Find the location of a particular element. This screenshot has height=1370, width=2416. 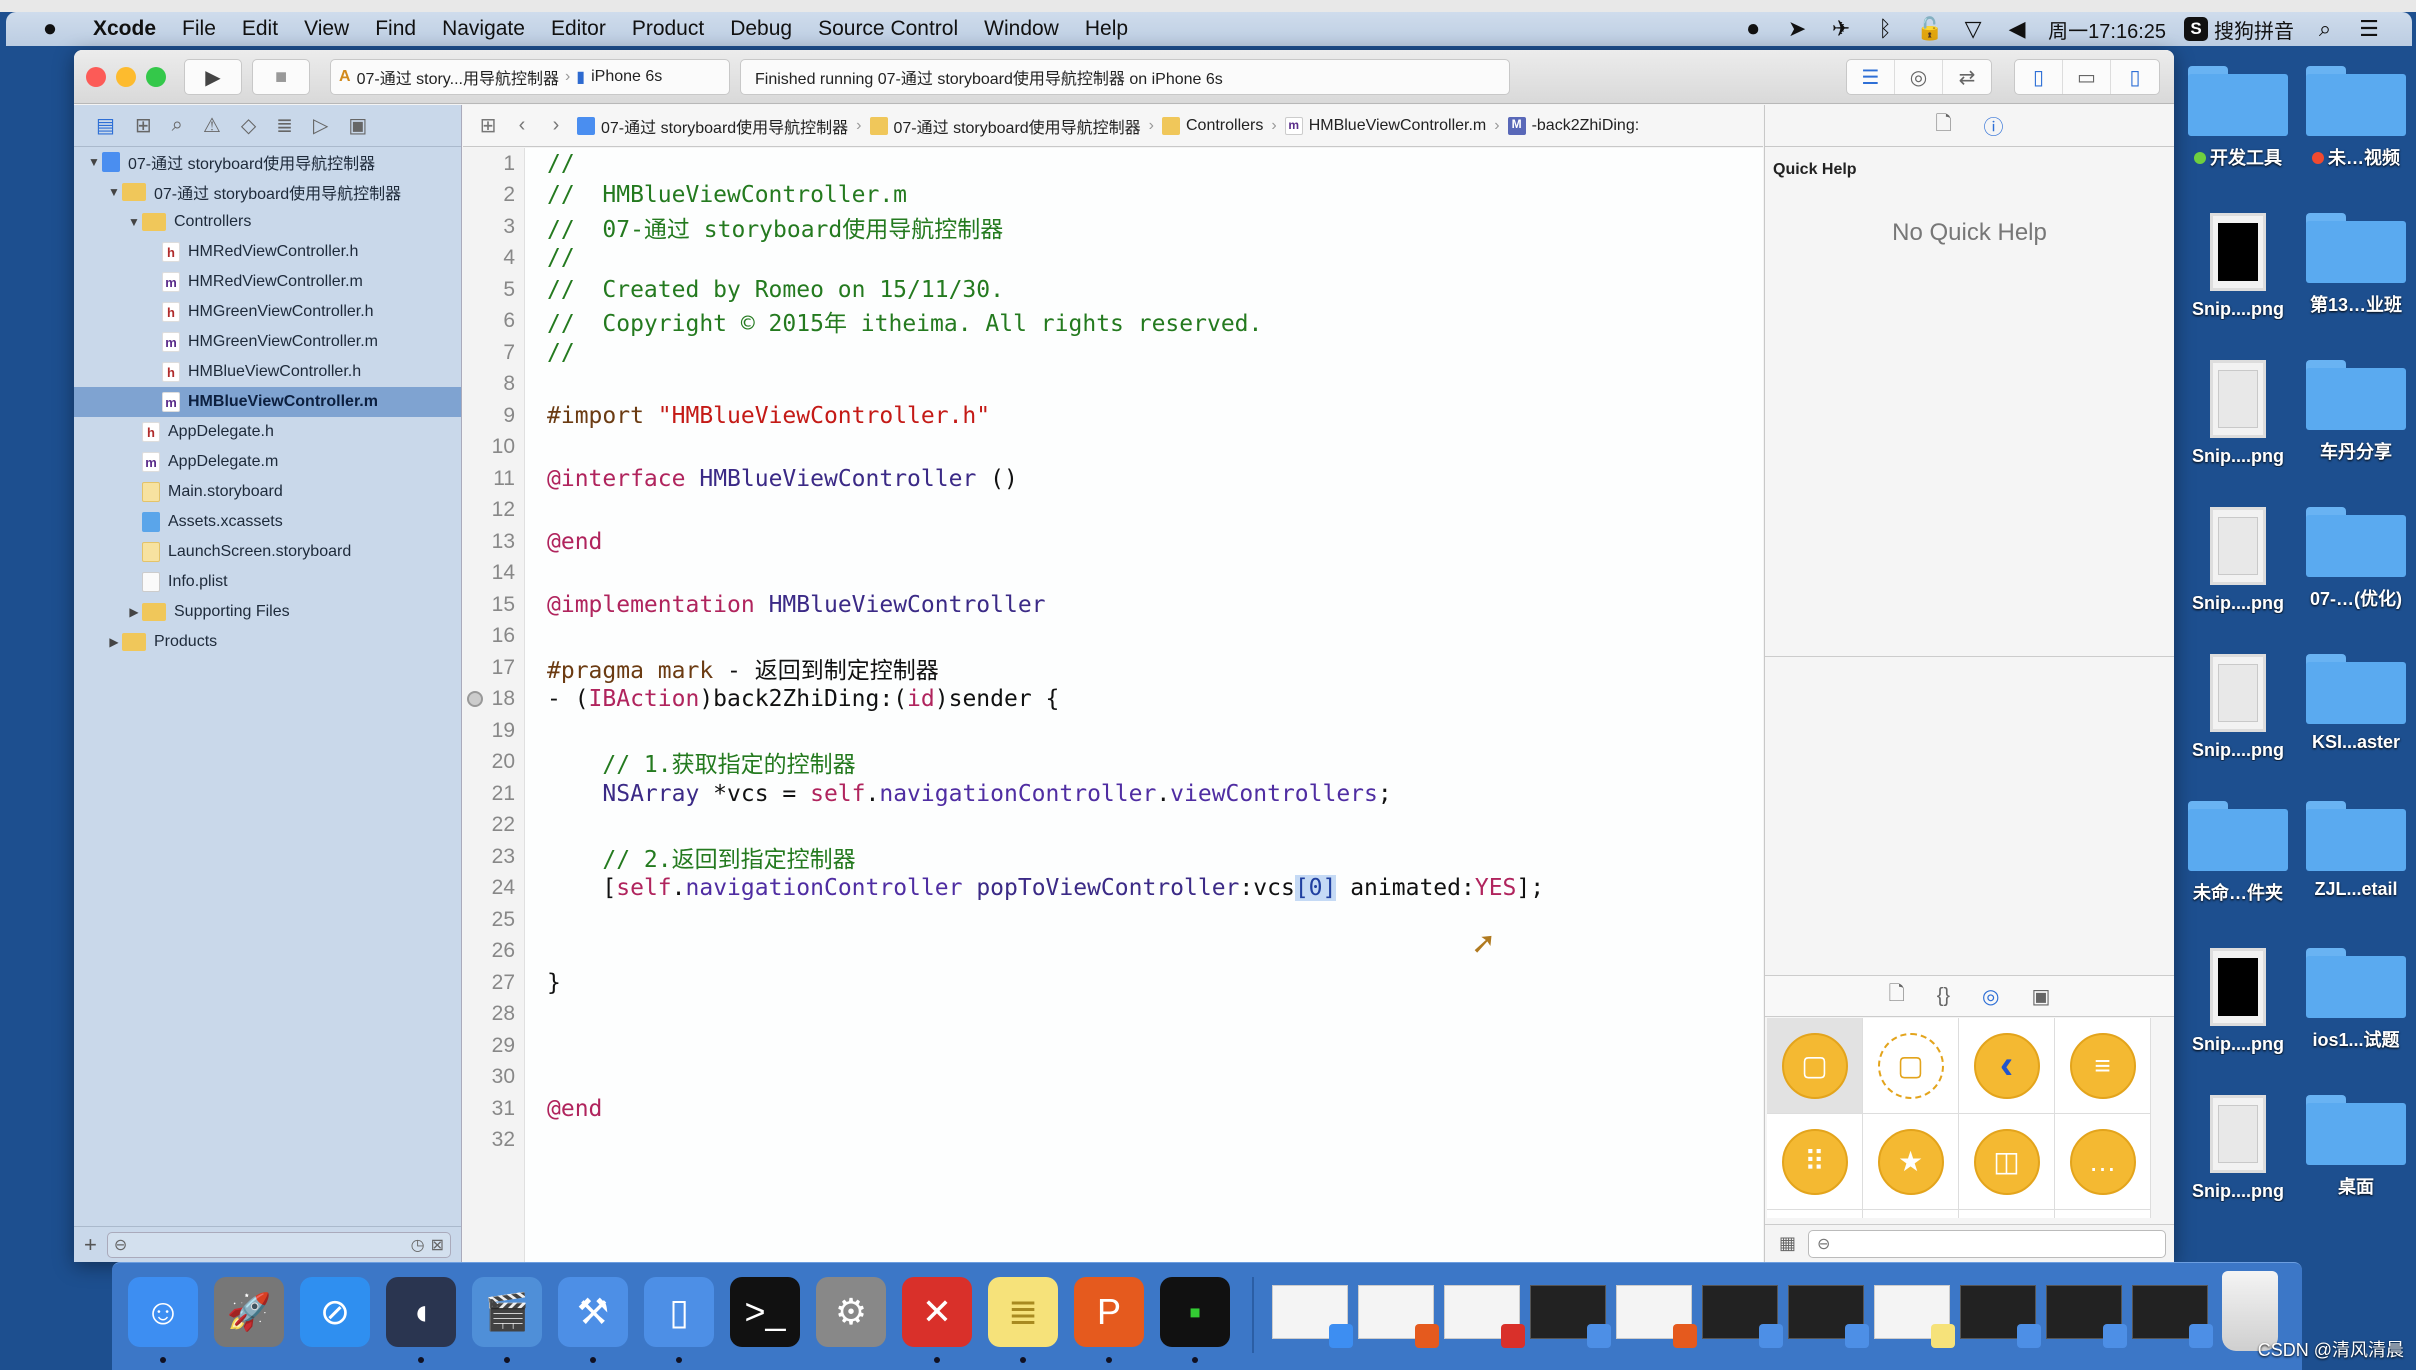

menu-view: View is located at coordinates (326, 29).